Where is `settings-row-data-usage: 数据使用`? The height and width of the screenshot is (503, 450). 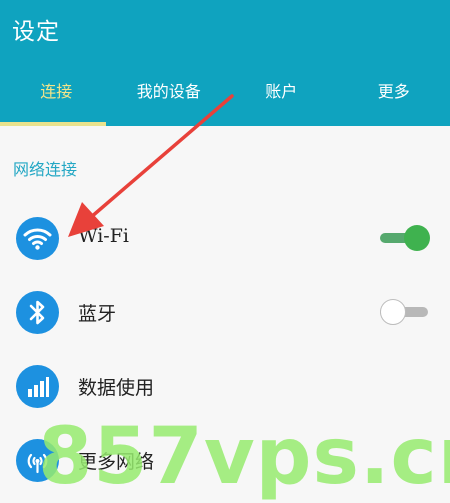 settings-row-data-usage: 数据使用 is located at coordinates (225, 386).